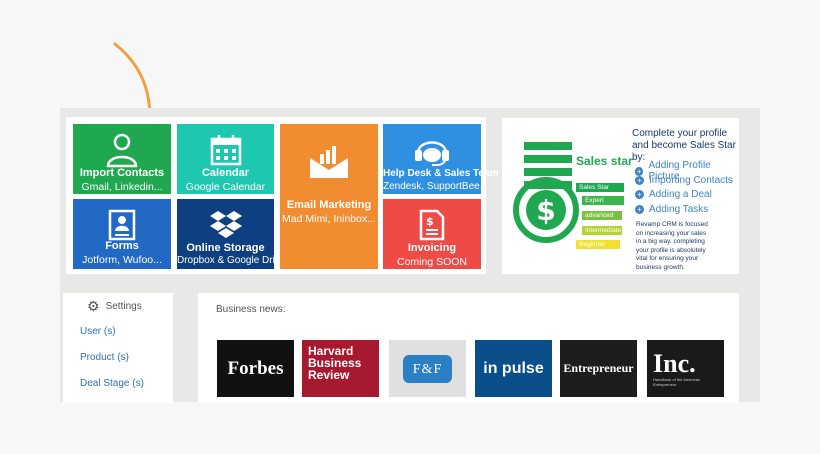 The width and height of the screenshot is (820, 454). What do you see at coordinates (225, 150) in the screenshot?
I see `calendar-icon` at bounding box center [225, 150].